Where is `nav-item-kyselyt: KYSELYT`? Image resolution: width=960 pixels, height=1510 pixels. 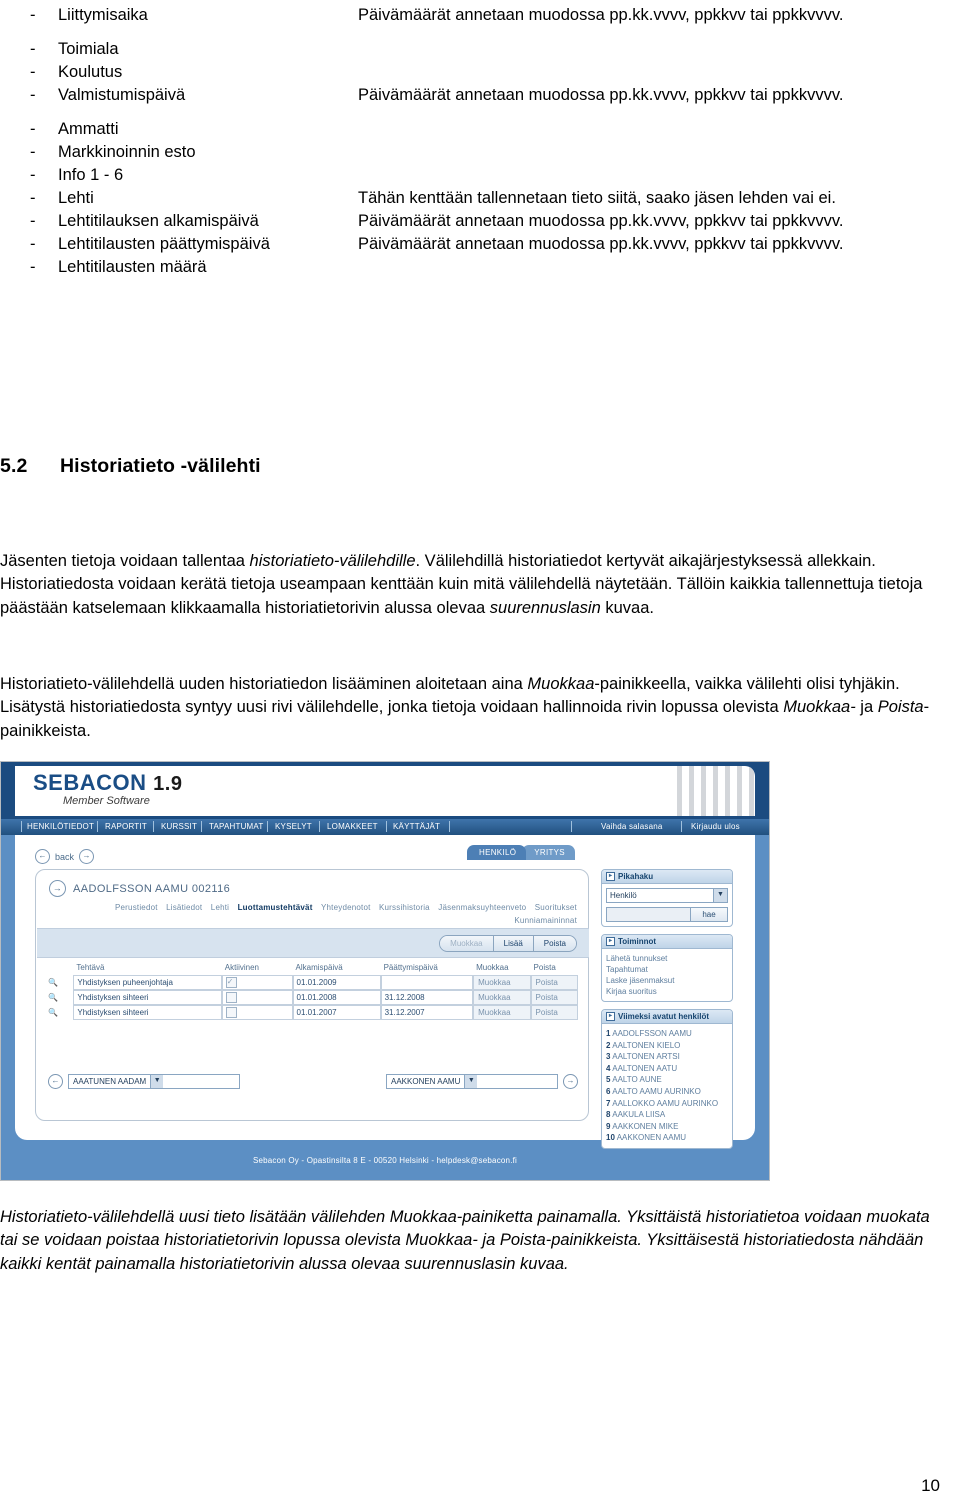
nav-item-kyselyt: KYSELYT is located at coordinates (293, 826).